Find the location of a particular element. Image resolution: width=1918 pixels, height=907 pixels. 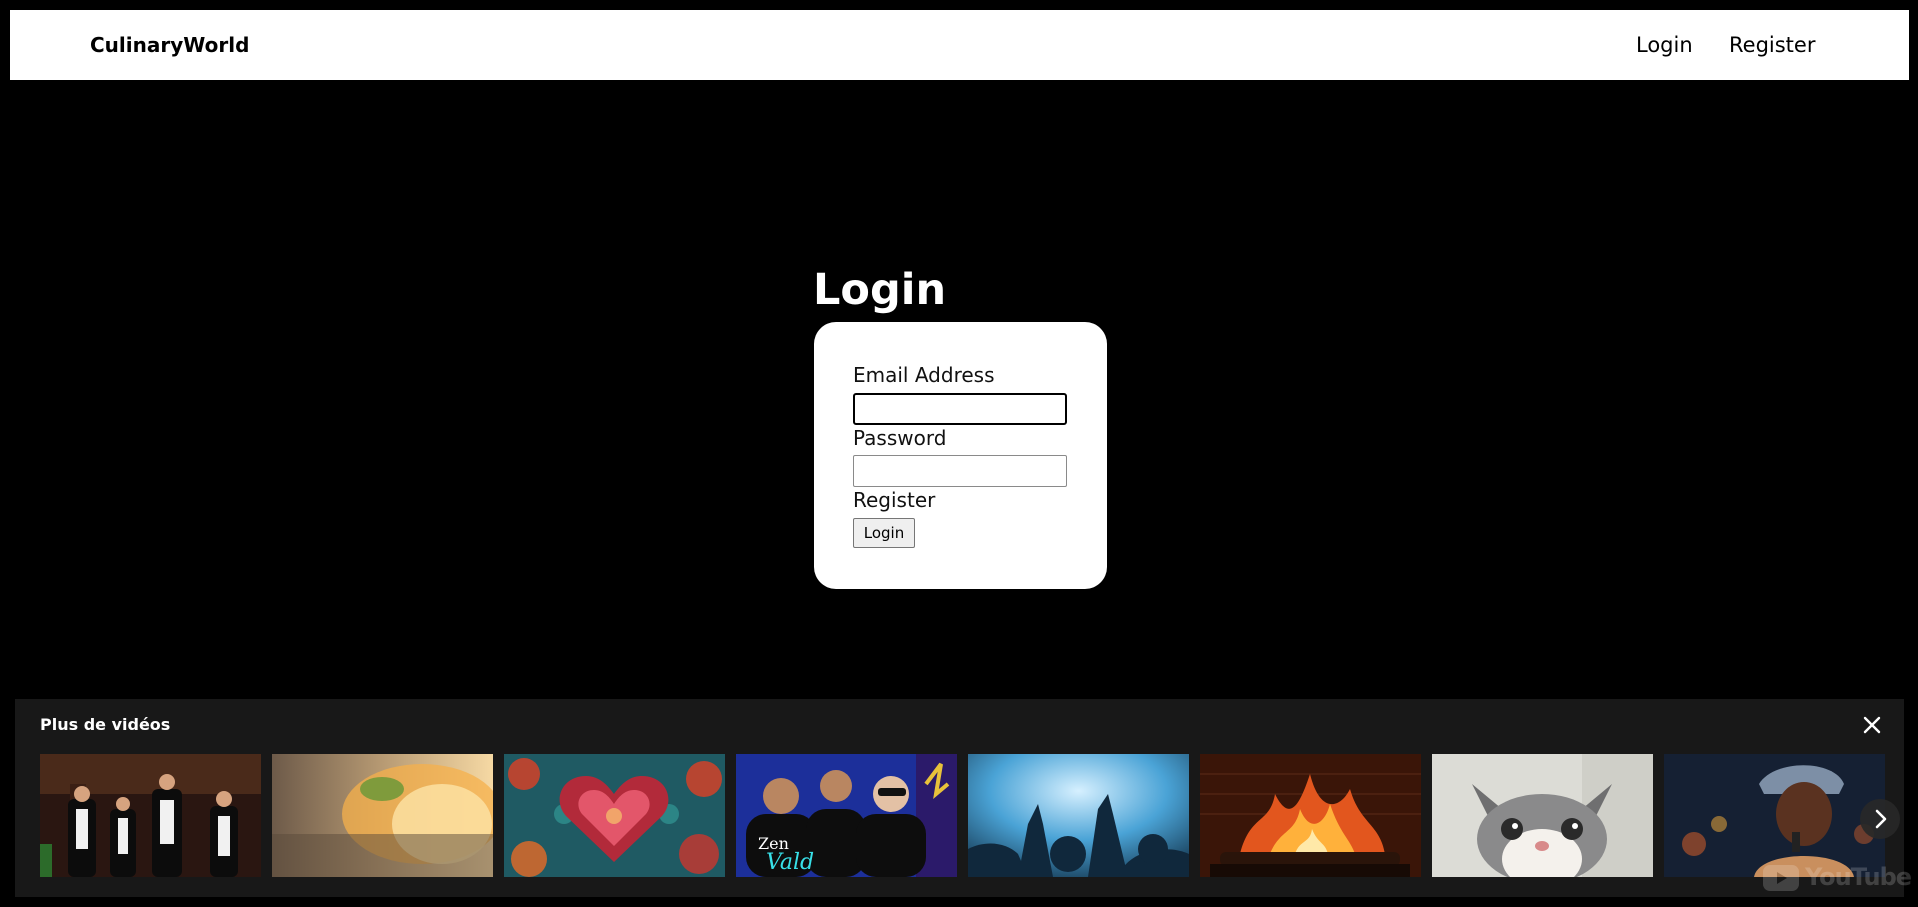

login-button: Login is located at coordinates (884, 533).